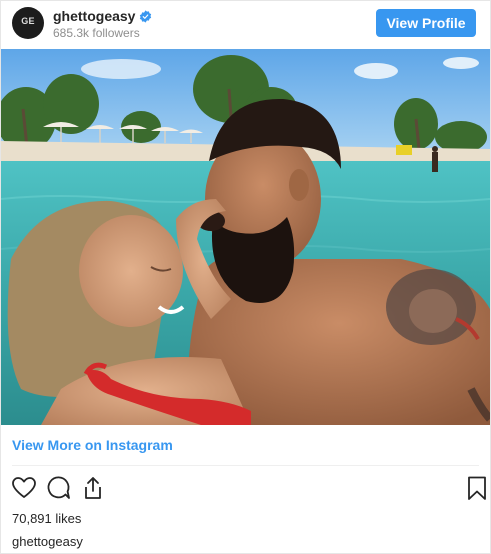 This screenshot has height=554, width=491. I want to click on share-icon, so click(93, 488).